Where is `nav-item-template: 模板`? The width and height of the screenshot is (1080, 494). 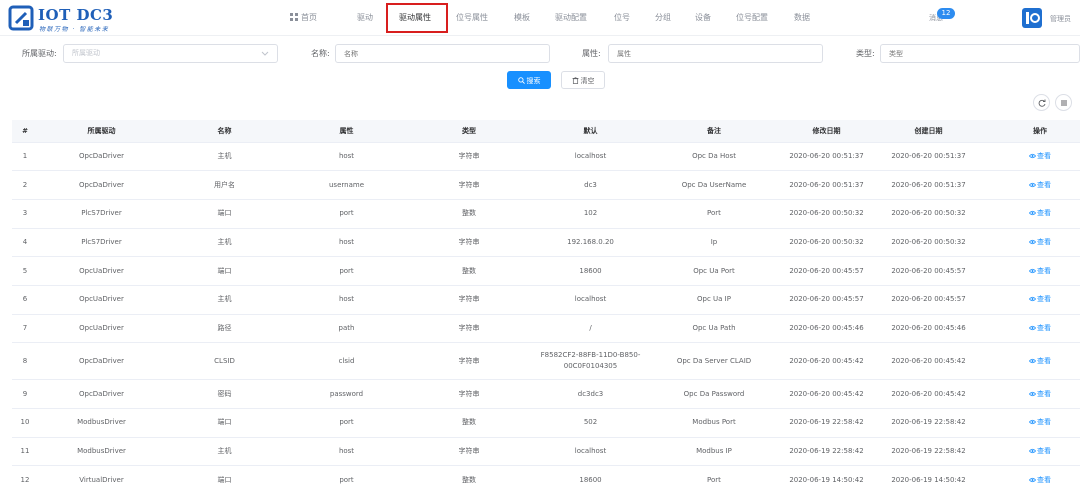 nav-item-template: 模板 is located at coordinates (522, 17).